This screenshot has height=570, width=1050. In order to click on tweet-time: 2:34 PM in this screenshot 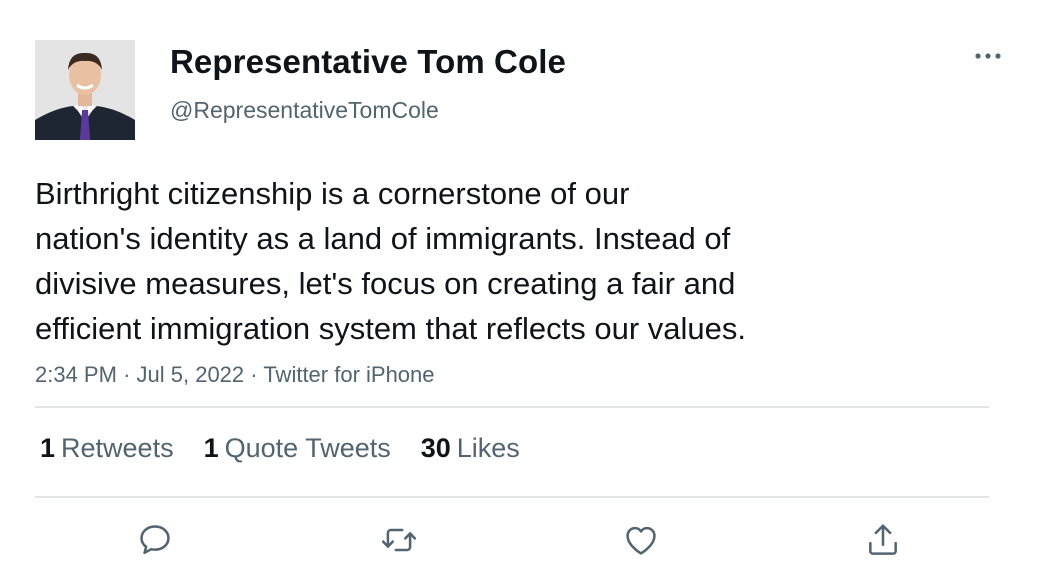, I will do `click(76, 374)`.